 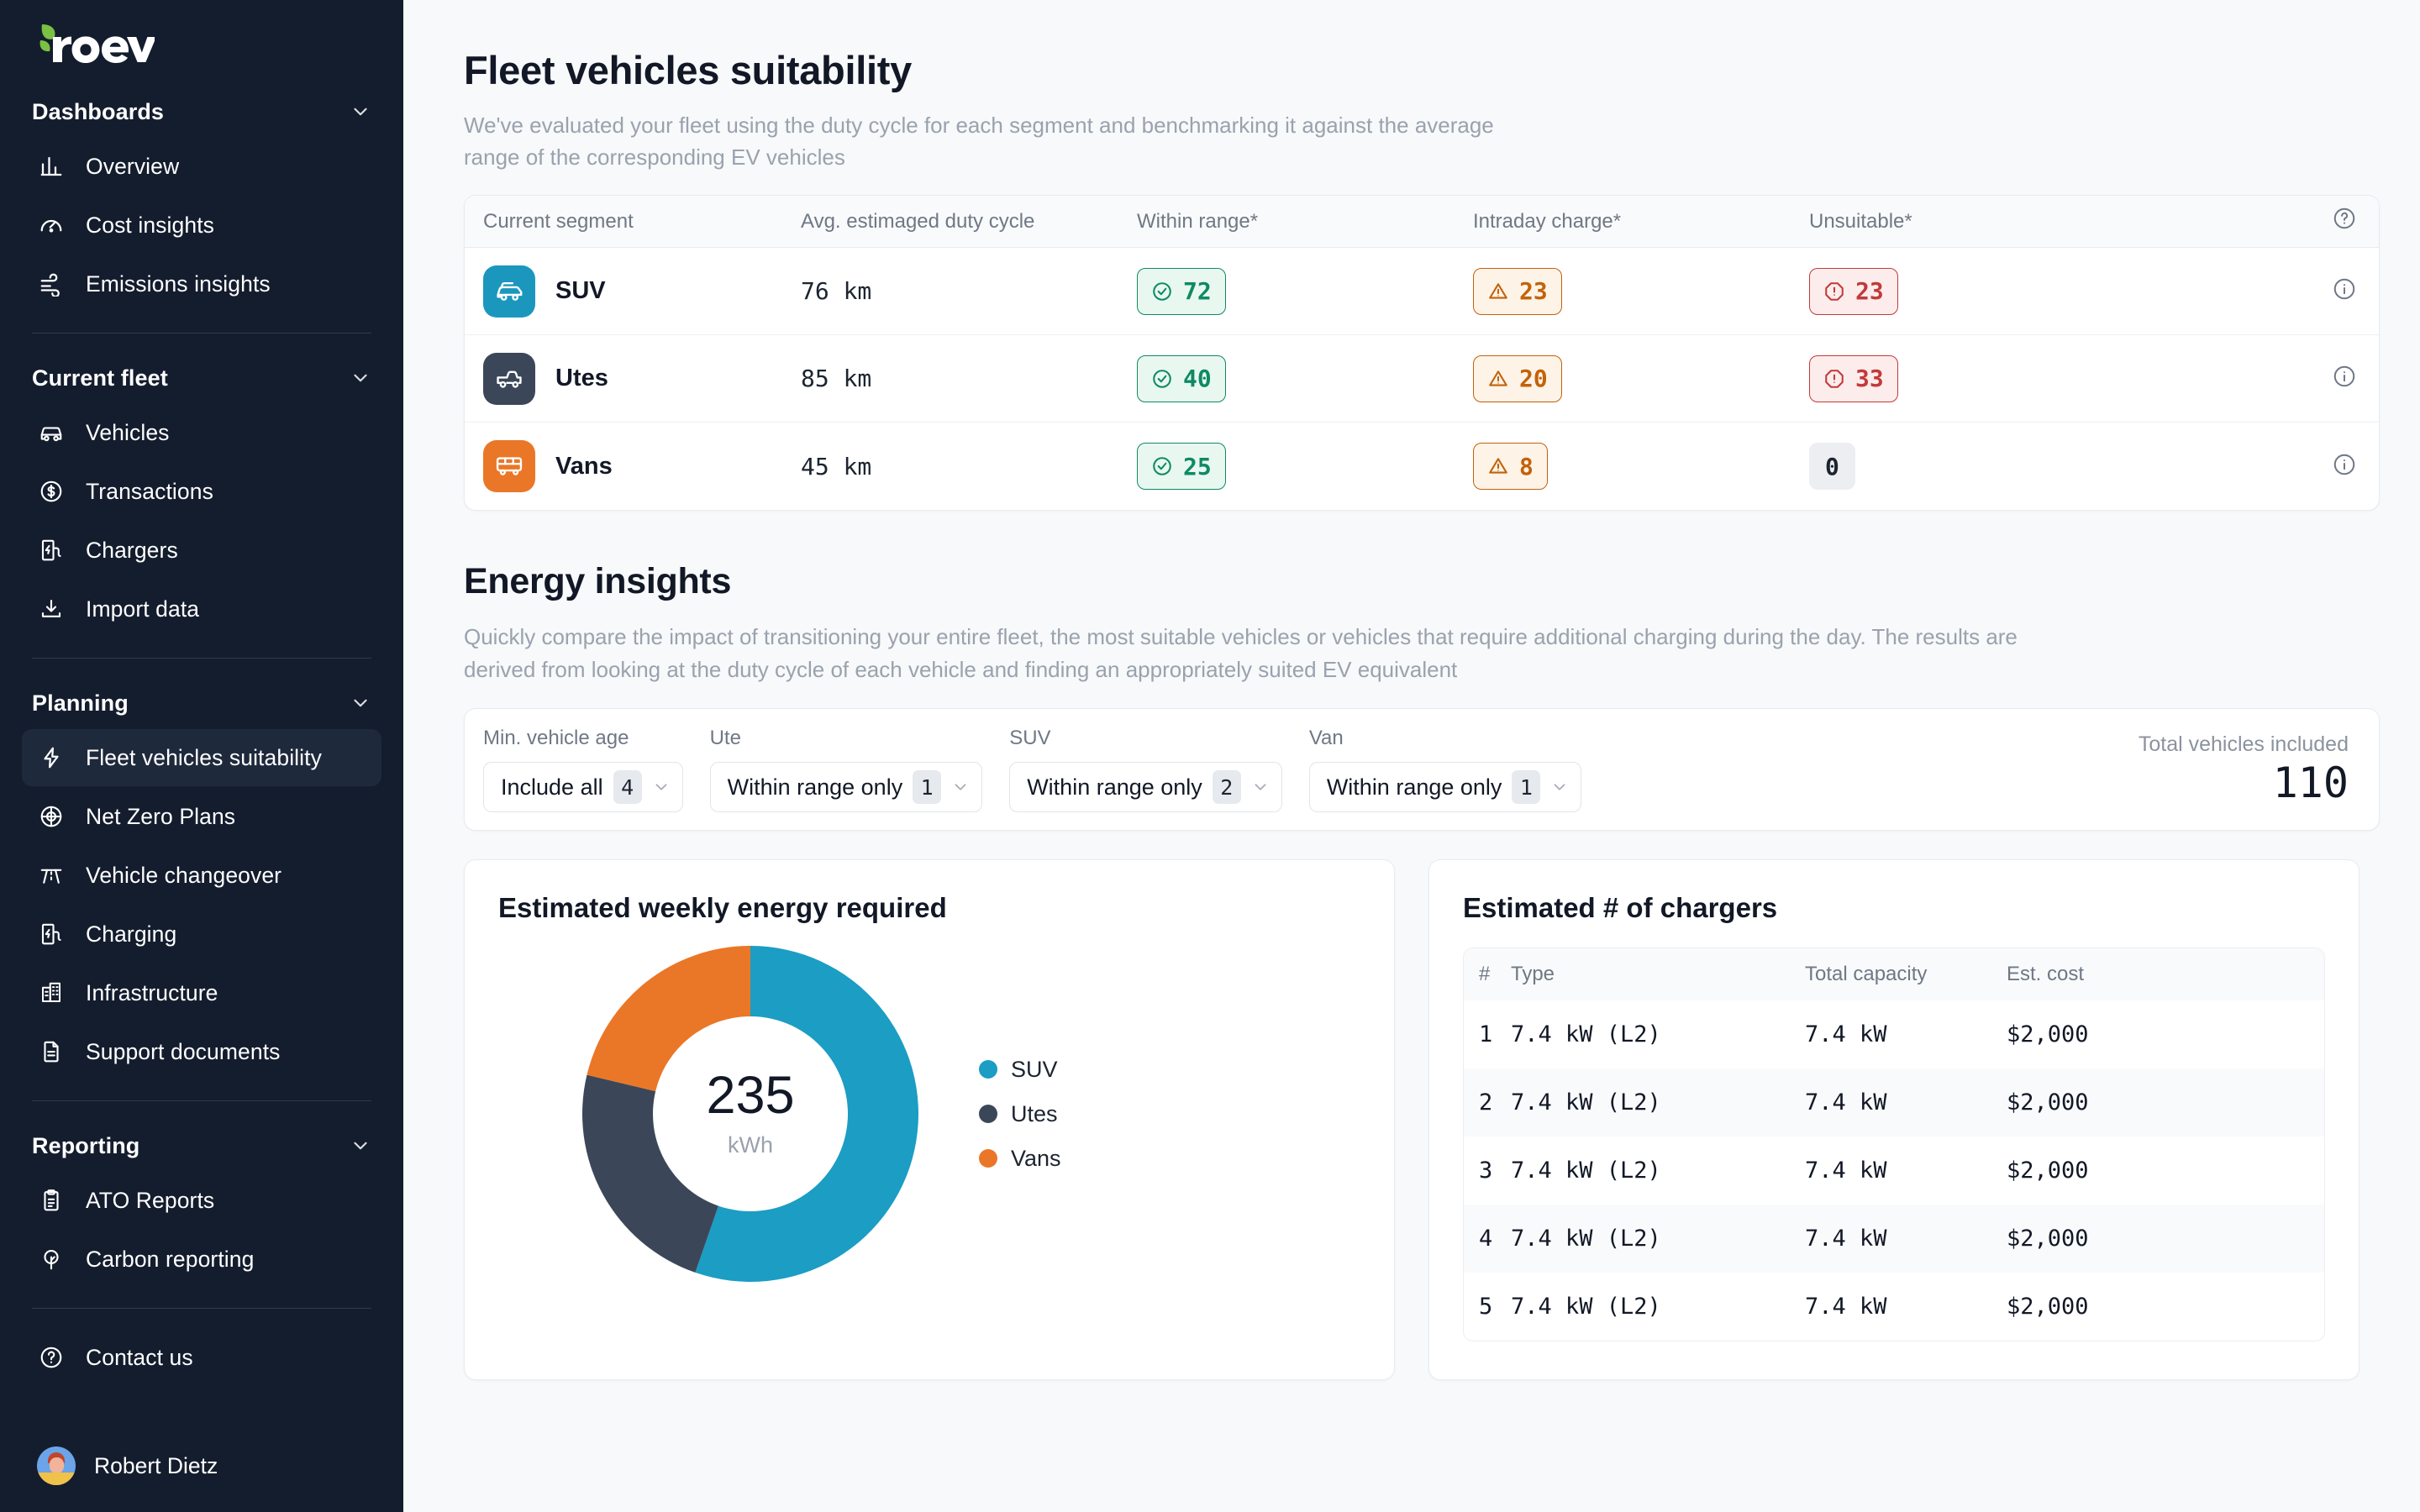 I want to click on sidebar-item-vehicles: Vehicles, so click(x=202, y=432).